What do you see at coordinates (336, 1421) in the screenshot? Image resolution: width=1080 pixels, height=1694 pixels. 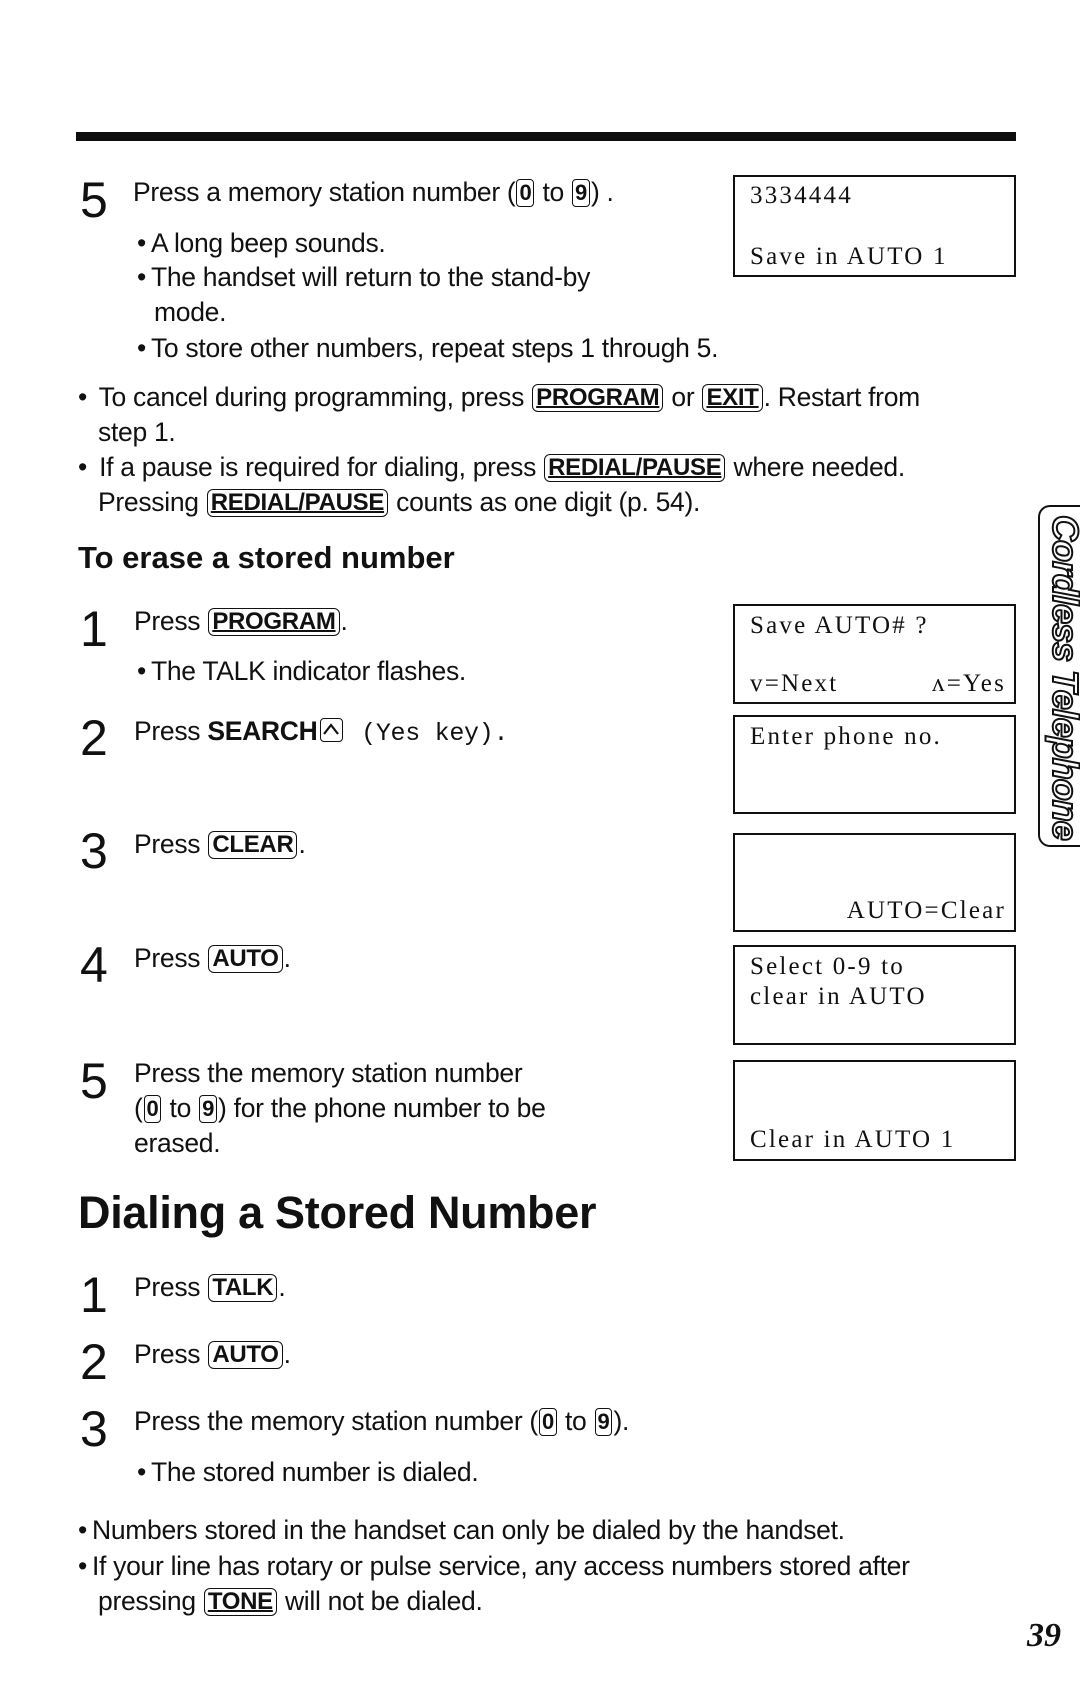 I see `step-text-part: Press the memory station number (` at bounding box center [336, 1421].